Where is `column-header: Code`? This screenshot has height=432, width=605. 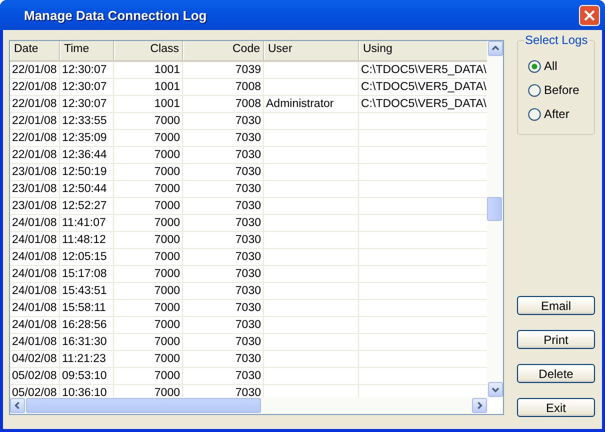 column-header: Code is located at coordinates (223, 50).